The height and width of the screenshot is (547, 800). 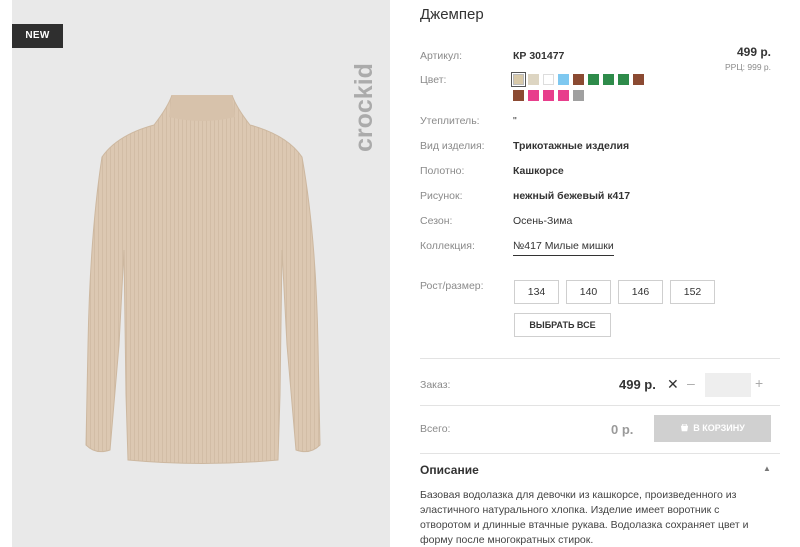 I want to click on times-icon: ✕, so click(x=673, y=384).